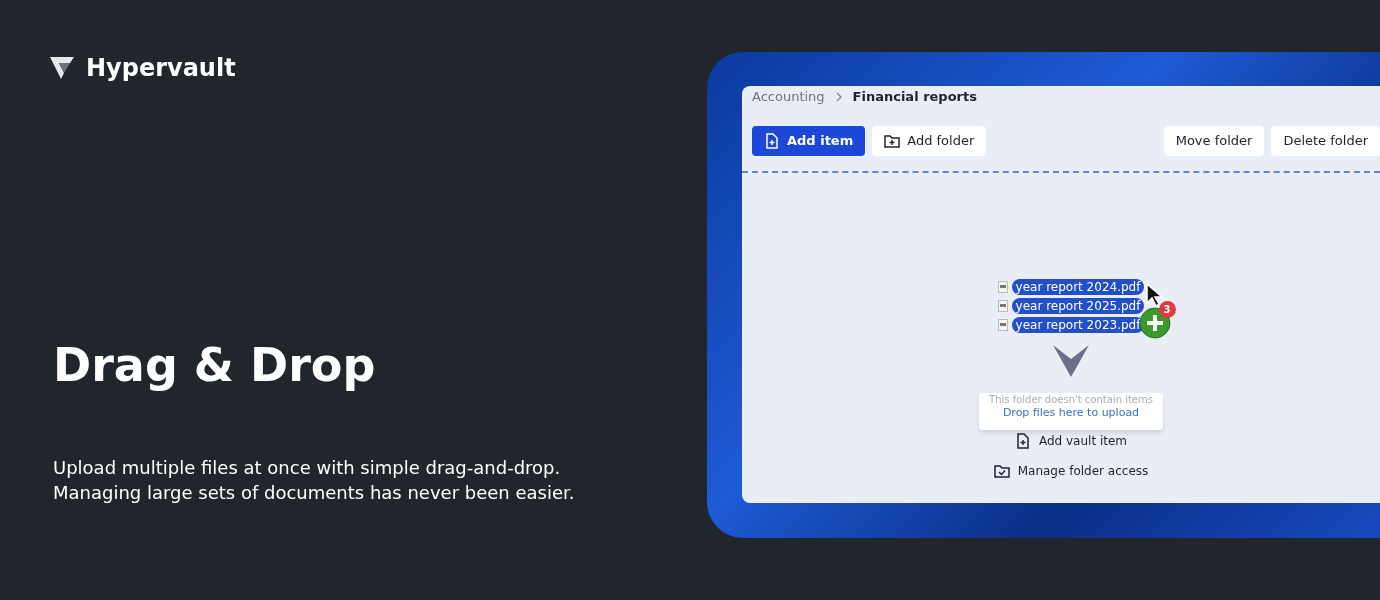 Image resolution: width=1380 pixels, height=600 pixels. I want to click on empty-message: This folder doesn't contain items, so click(1071, 400).